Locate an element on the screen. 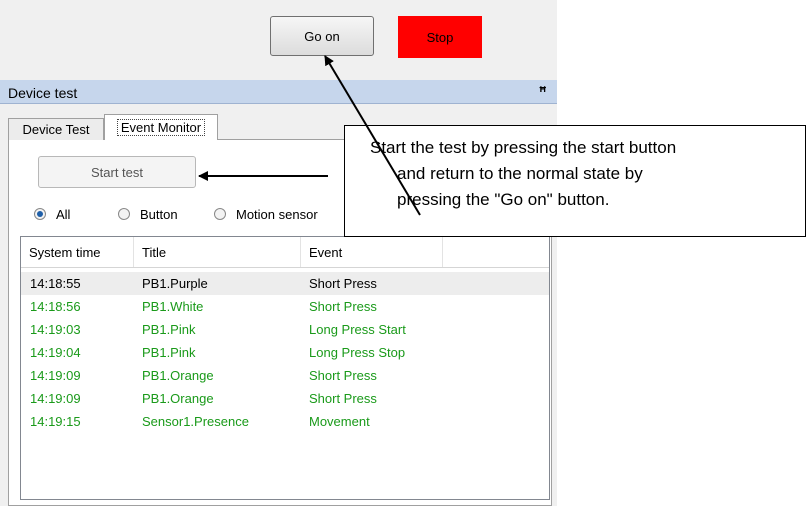  start-test-label: Start test is located at coordinates (117, 172).